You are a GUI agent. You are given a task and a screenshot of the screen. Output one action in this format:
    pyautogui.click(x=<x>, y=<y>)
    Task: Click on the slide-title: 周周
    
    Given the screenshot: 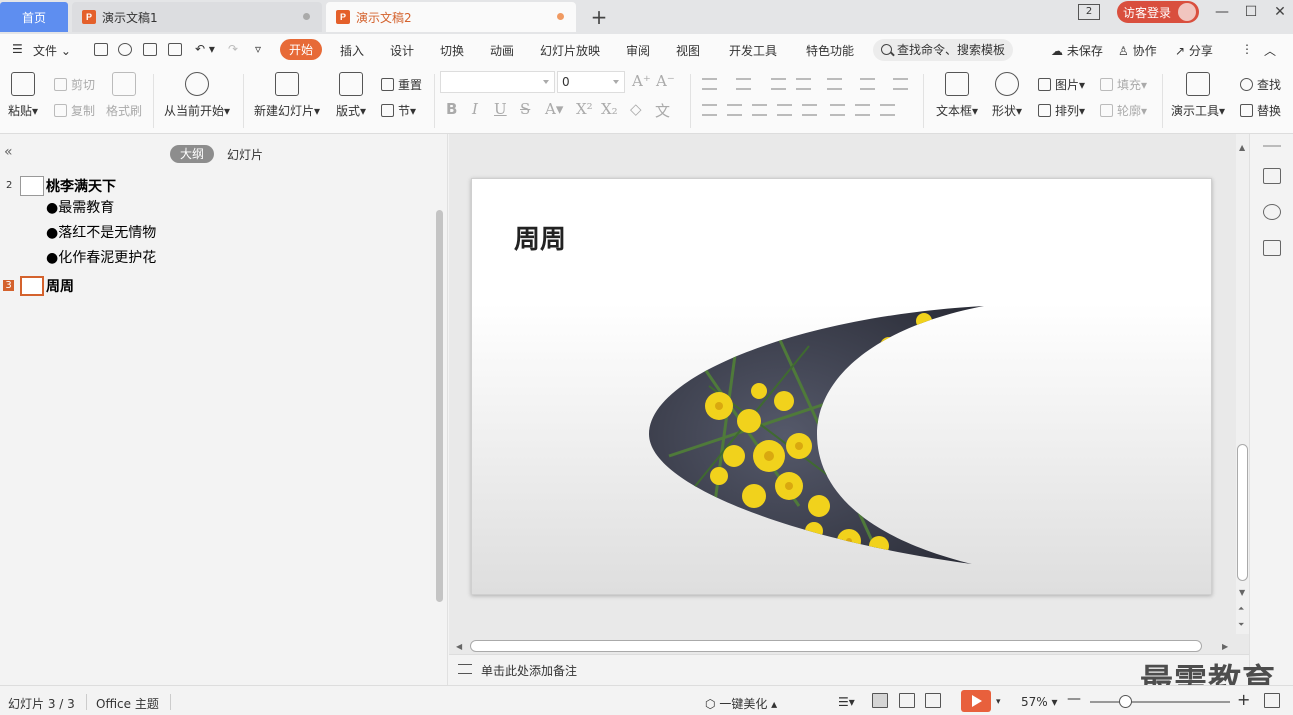 What is the action you would take?
    pyautogui.click(x=540, y=237)
    